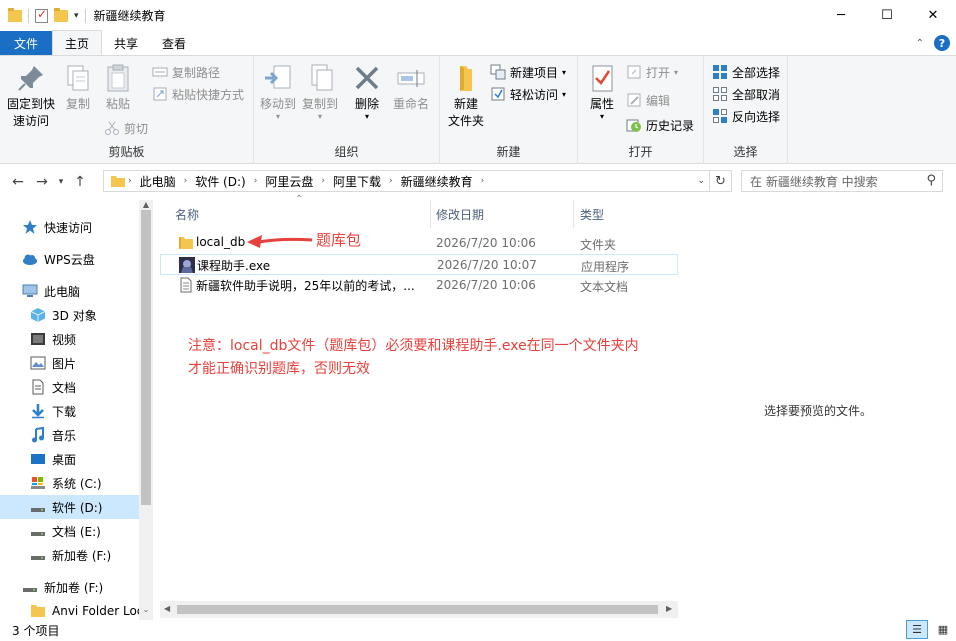  What do you see at coordinates (69, 339) in the screenshot?
I see `nav-videos: 视频` at bounding box center [69, 339].